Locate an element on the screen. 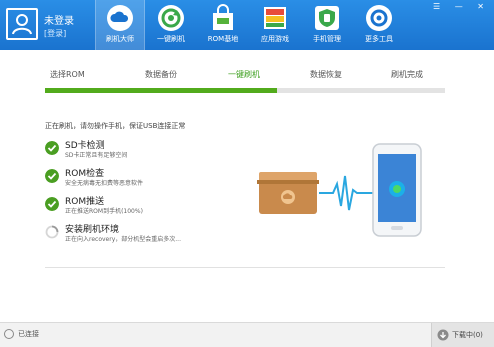 Image resolution: width=494 pixels, height=347 pixels. step-select-rom: 选择ROM is located at coordinates (67, 74).